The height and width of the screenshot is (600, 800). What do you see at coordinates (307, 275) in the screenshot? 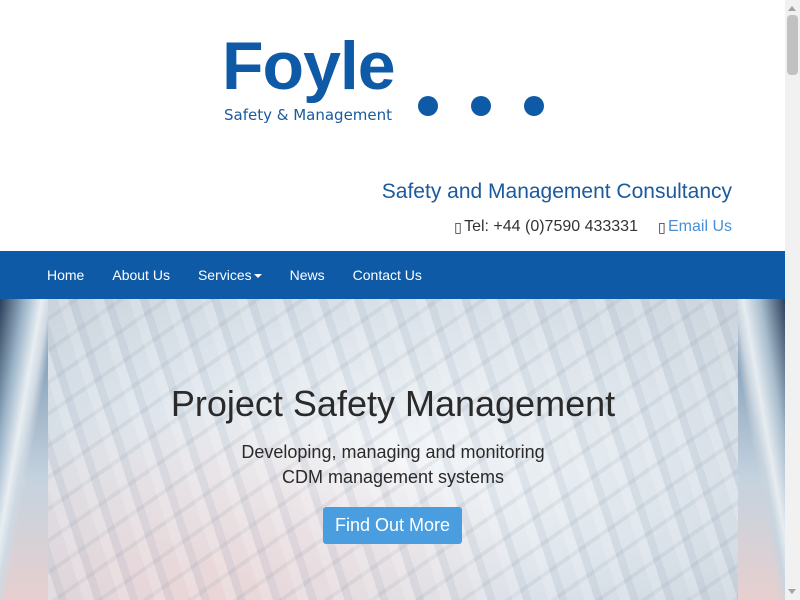
I see `nav-item-news: News` at bounding box center [307, 275].